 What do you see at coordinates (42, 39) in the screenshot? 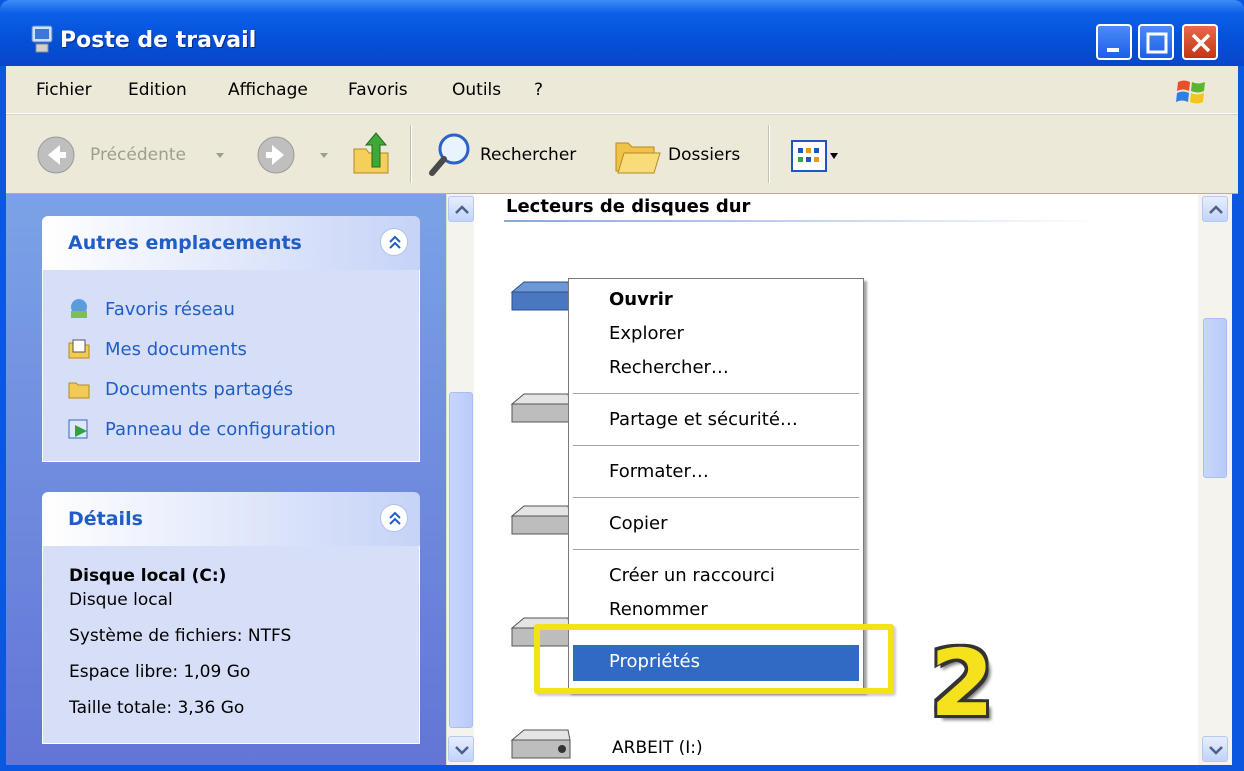
I see `computer-icon` at bounding box center [42, 39].